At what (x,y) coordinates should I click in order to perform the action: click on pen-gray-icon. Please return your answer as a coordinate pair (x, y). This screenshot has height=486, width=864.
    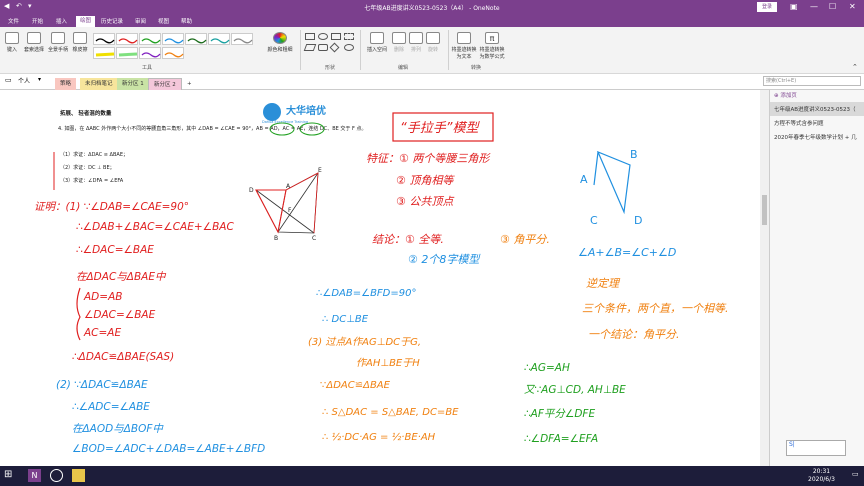
    Looking at the image, I should click on (243, 41).